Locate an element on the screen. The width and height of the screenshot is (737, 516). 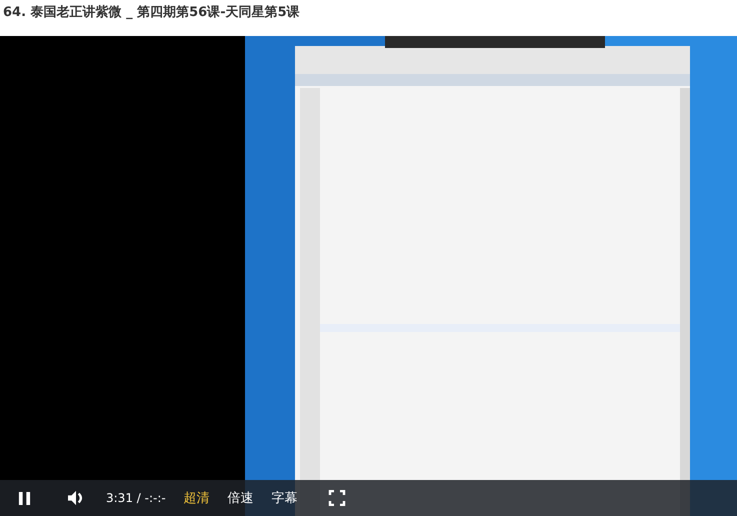
pause-button is located at coordinates (24, 498).